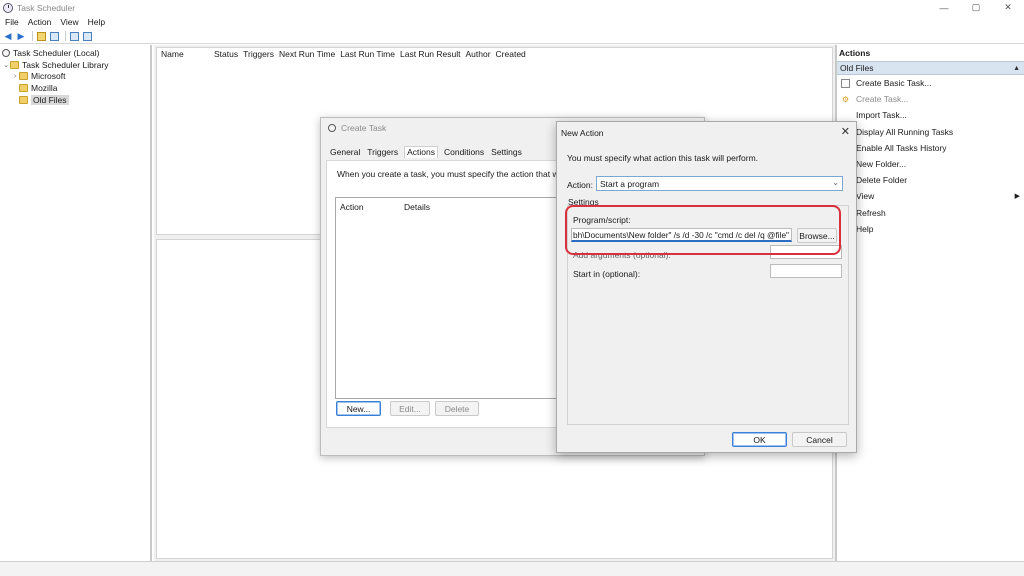  Describe the element at coordinates (54, 36) in the screenshot. I see `show-hide-tree-icon` at that location.